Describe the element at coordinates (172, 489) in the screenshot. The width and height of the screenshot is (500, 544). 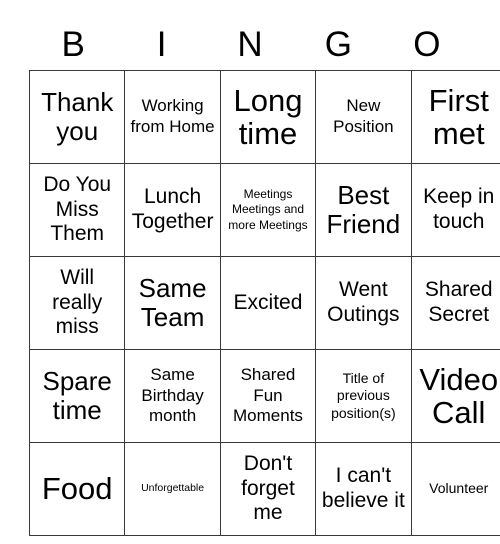
I see `bingo-cell: Unforgettable` at that location.